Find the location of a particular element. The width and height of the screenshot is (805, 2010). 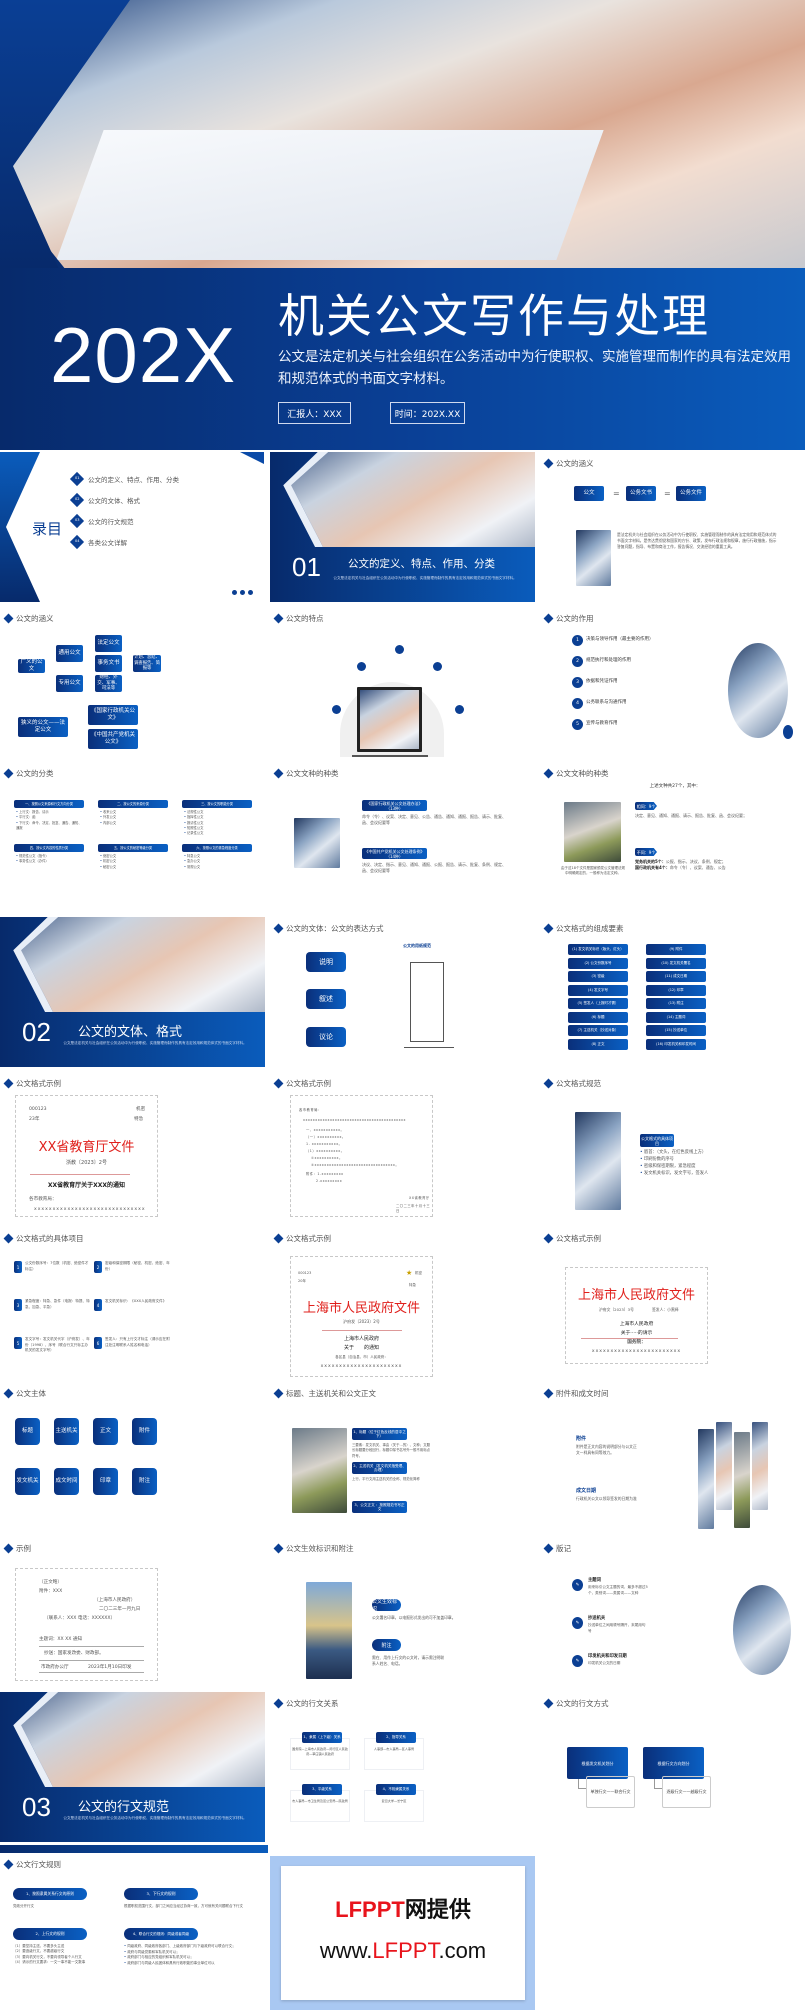

item-title: 附件 is located at coordinates (581, 1439).